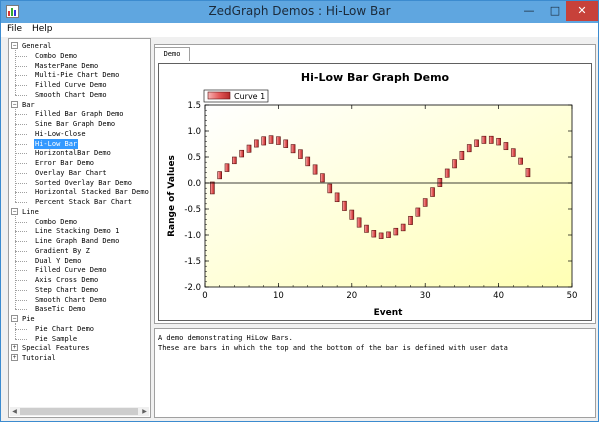 The height and width of the screenshot is (422, 599). I want to click on tree-group-general: − General, so click(79, 46).